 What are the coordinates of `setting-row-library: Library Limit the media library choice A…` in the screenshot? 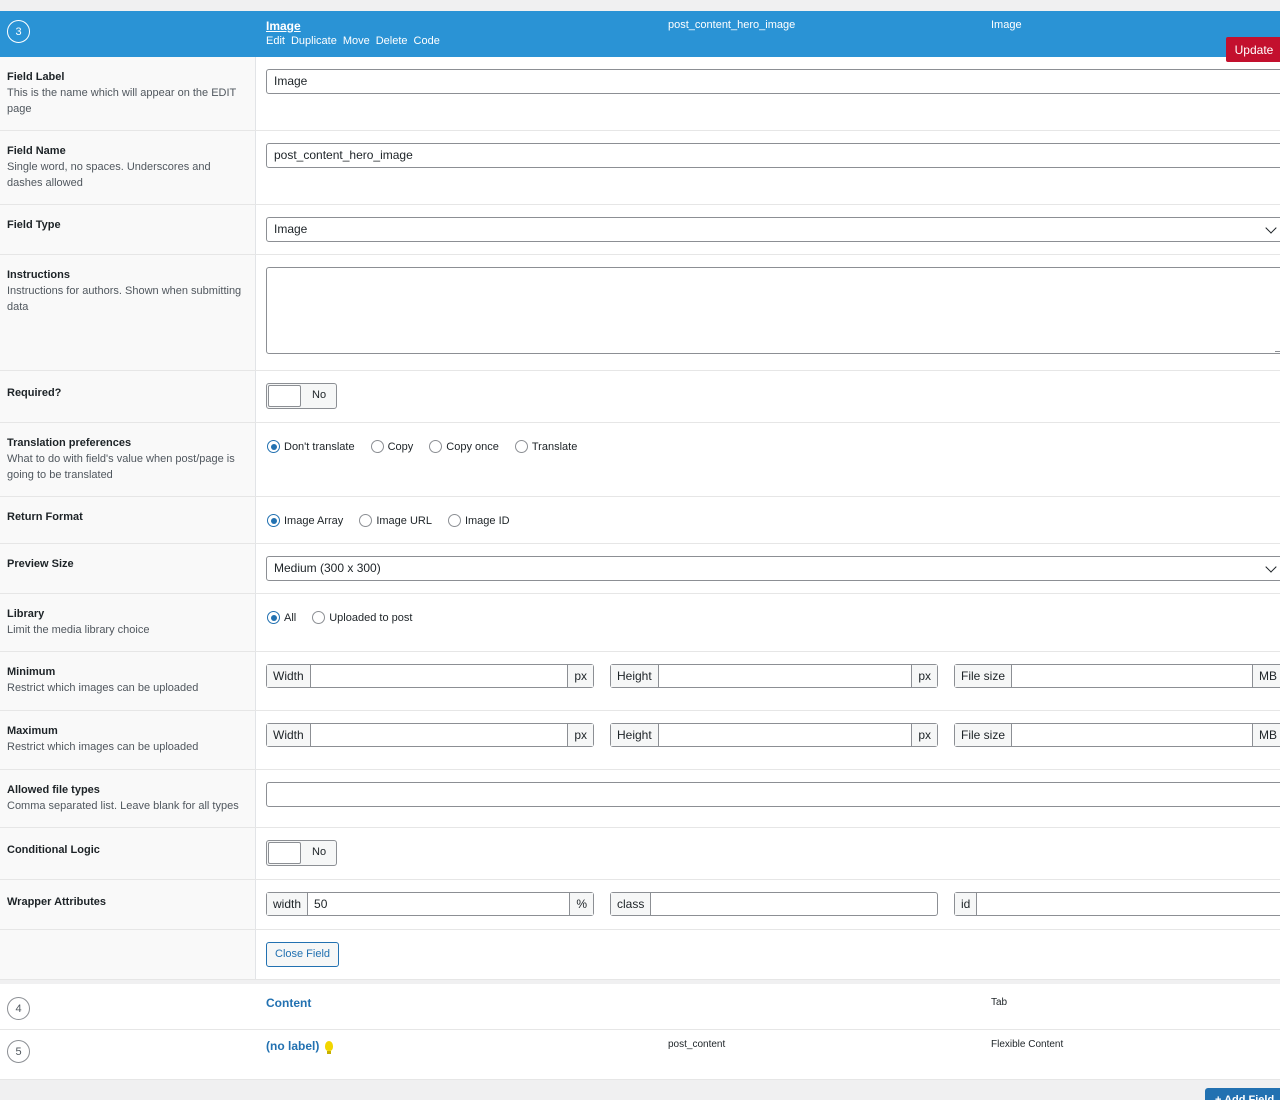 It's located at (640, 623).